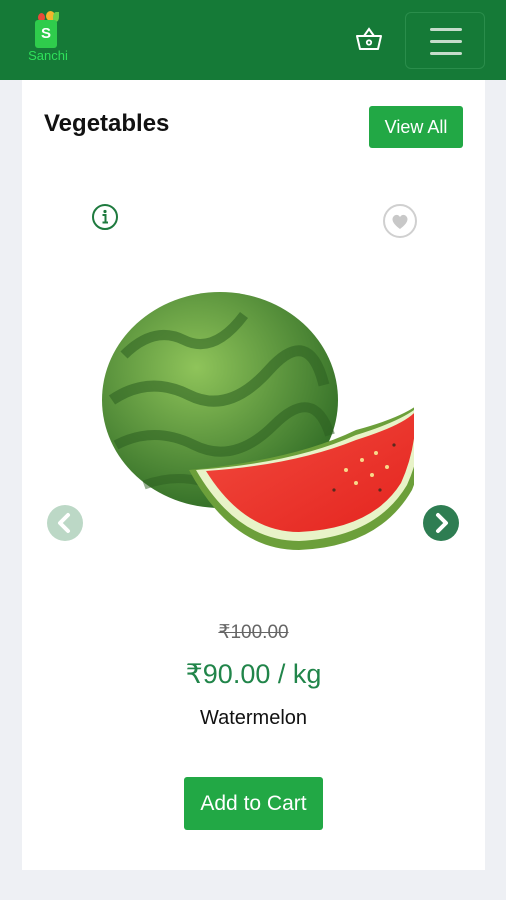  I want to click on view-all-button: View All, so click(416, 127).